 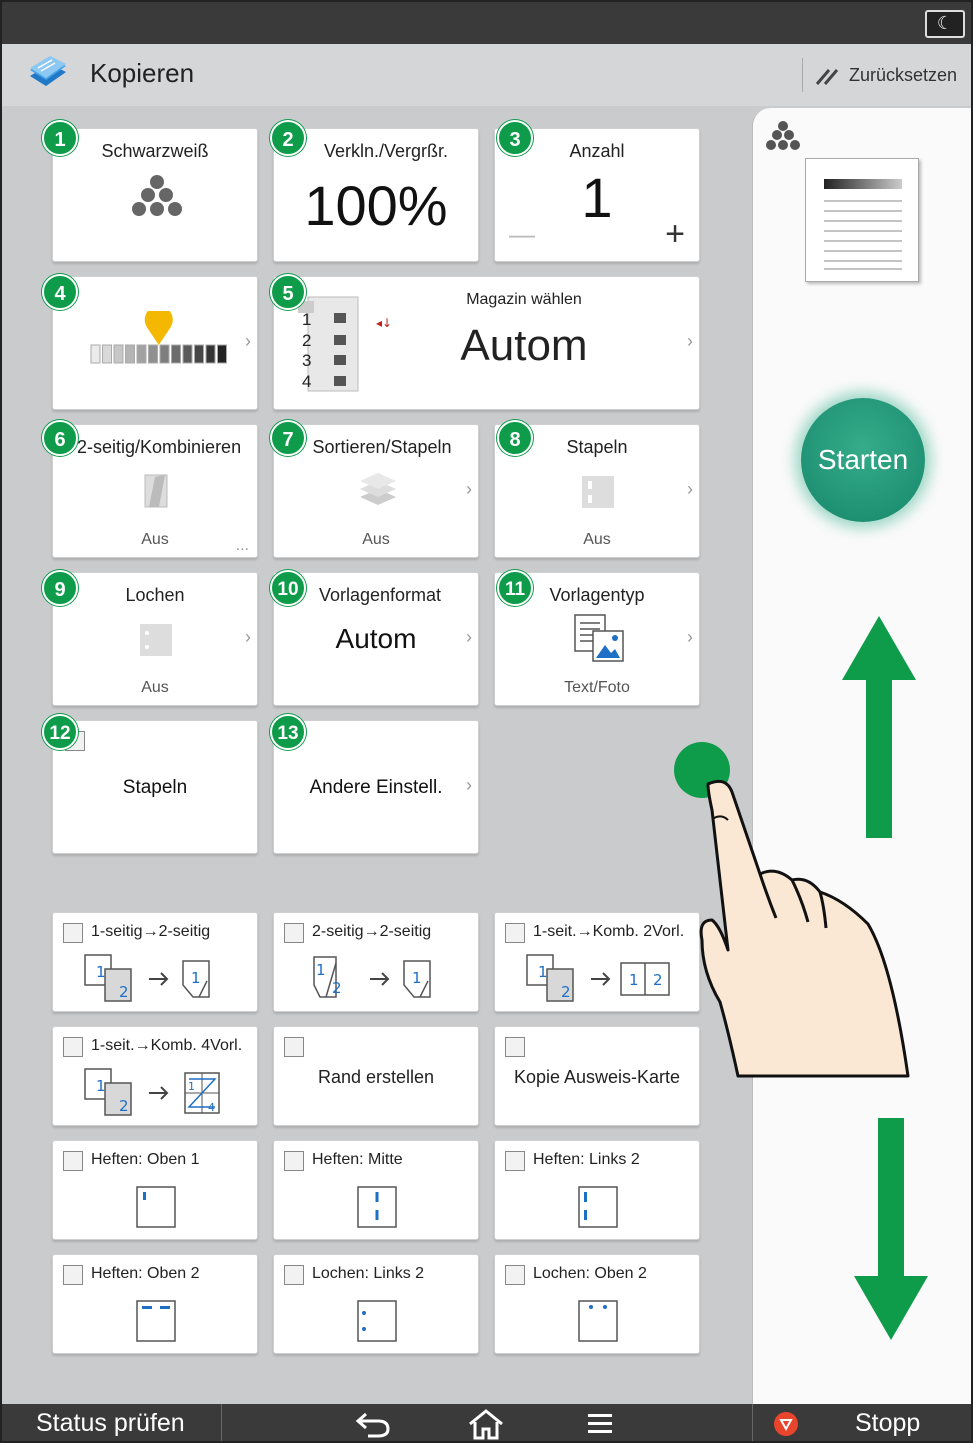 What do you see at coordinates (155, 1304) in the screenshot?
I see `shortcut-staple-top2: Heften: Oben 2` at bounding box center [155, 1304].